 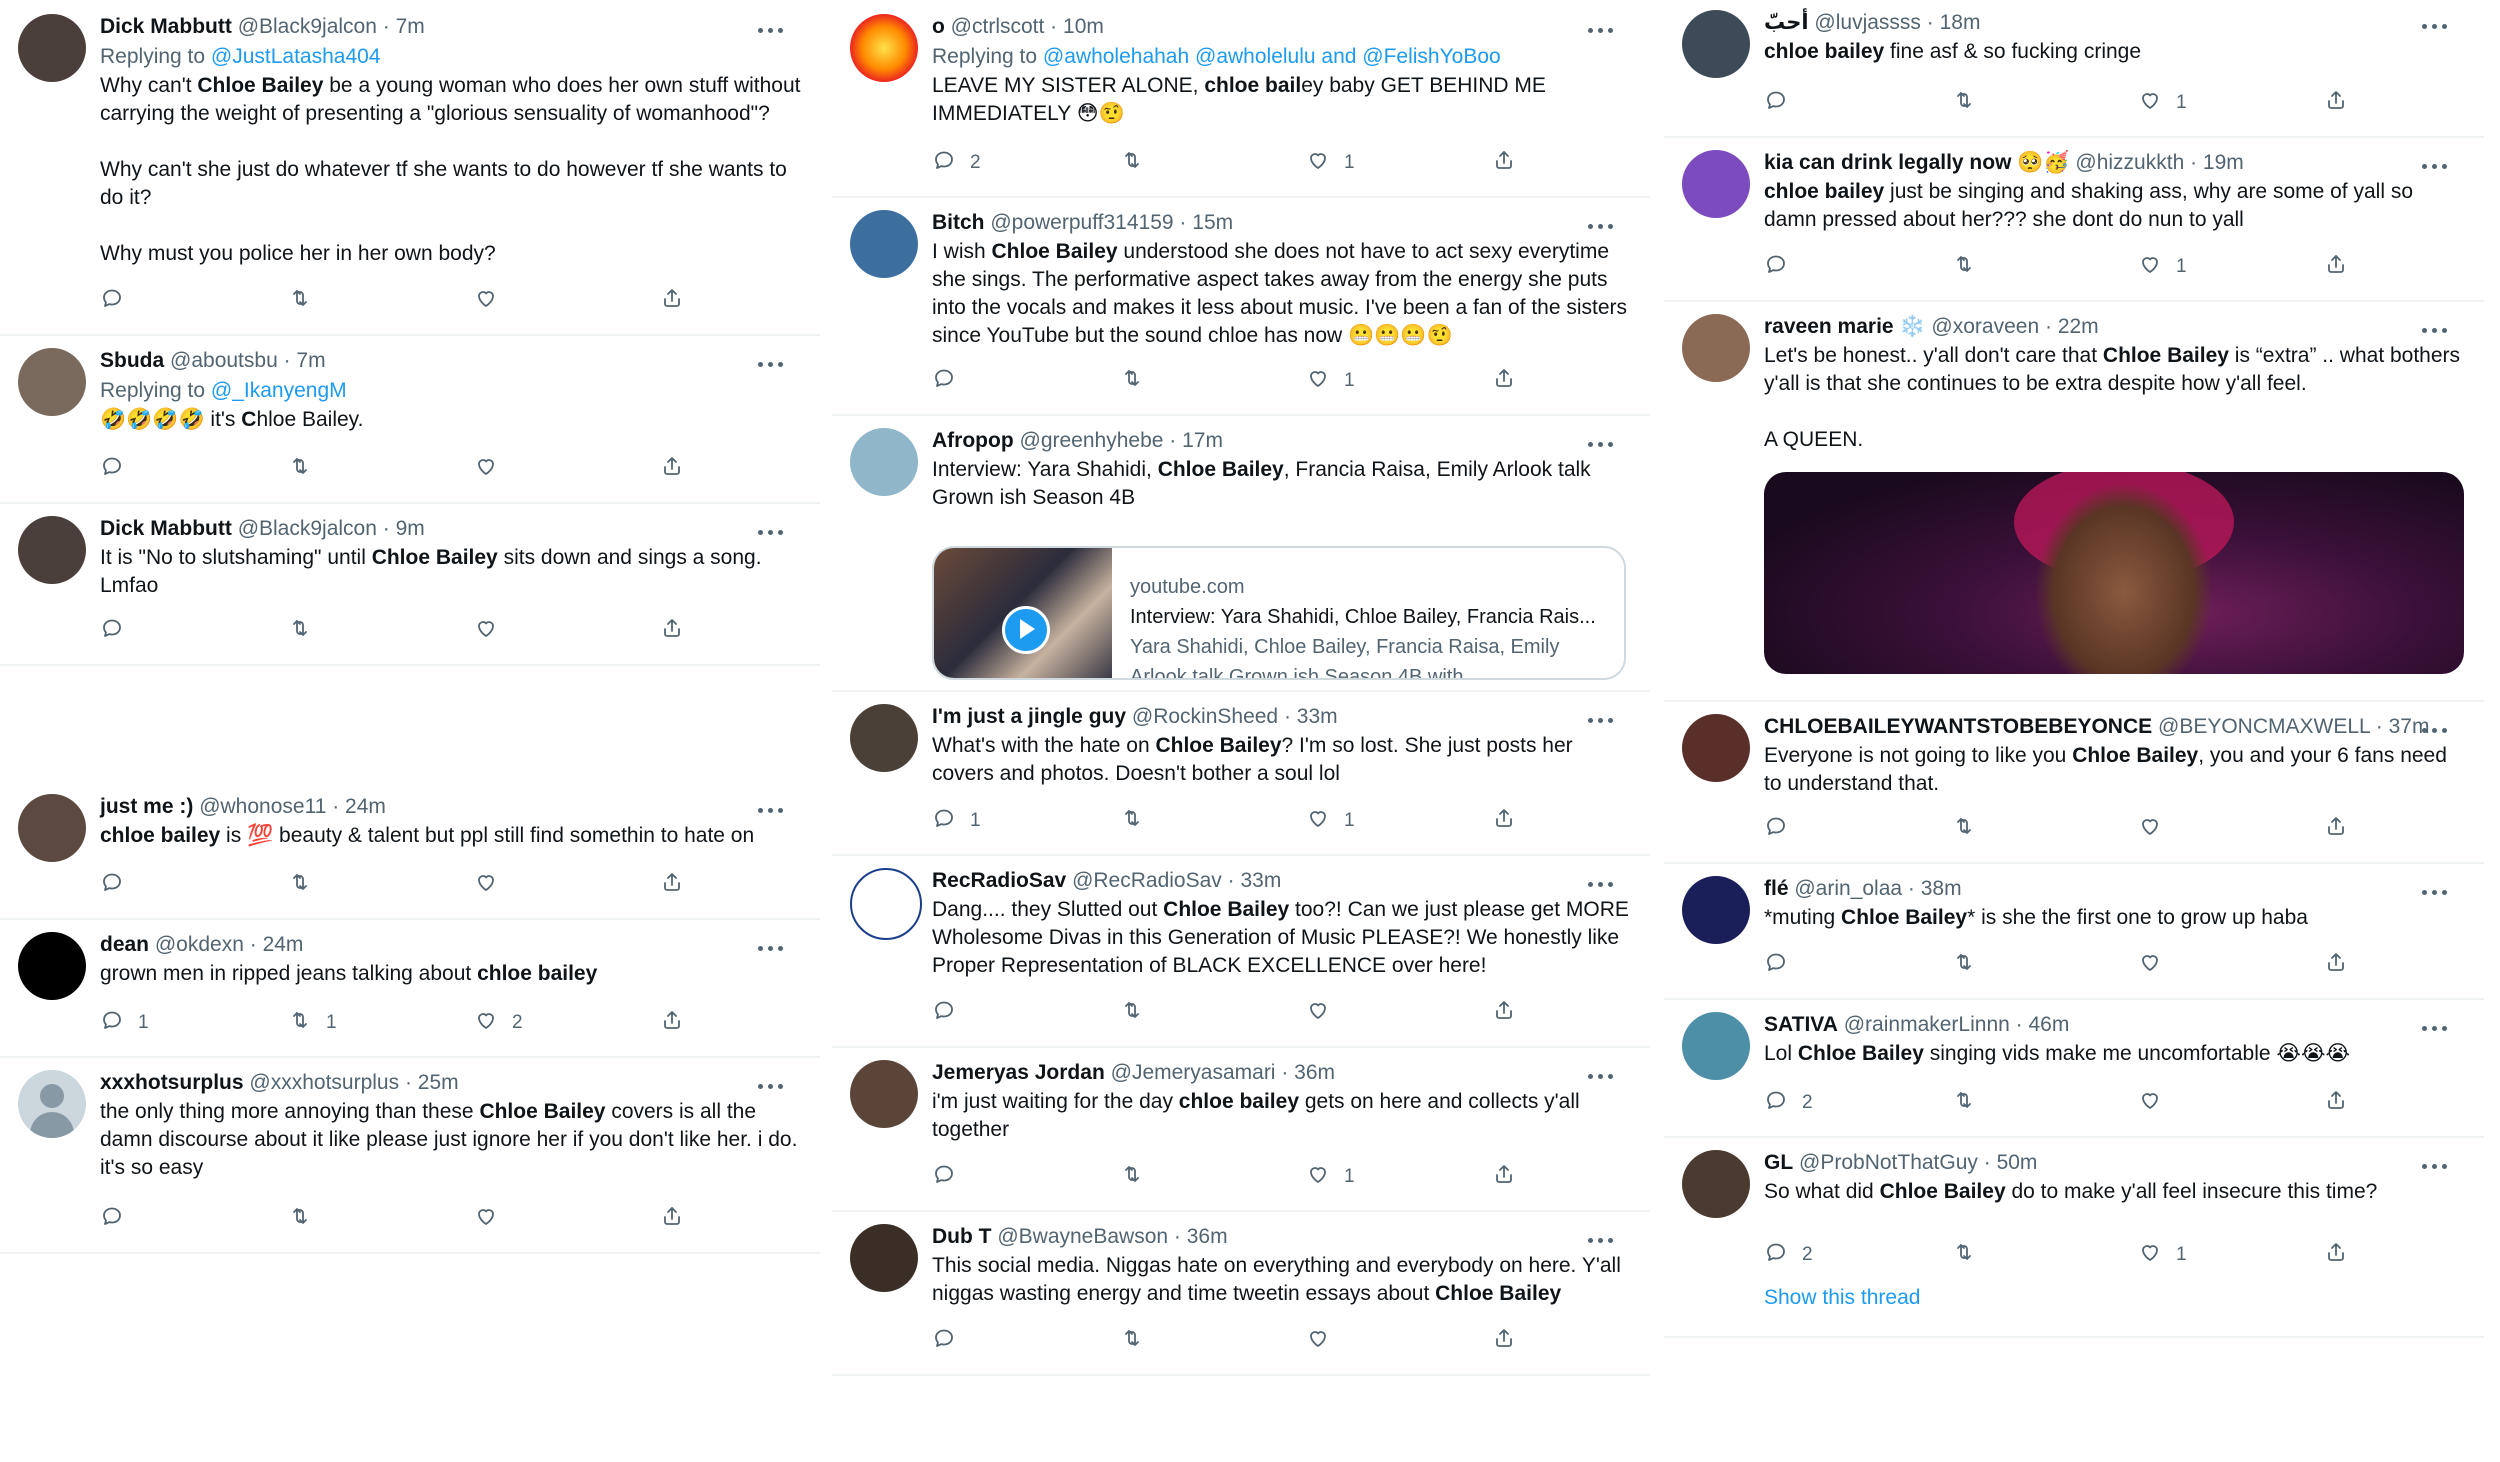 I want to click on user-handle: @whonose11, so click(x=262, y=806).